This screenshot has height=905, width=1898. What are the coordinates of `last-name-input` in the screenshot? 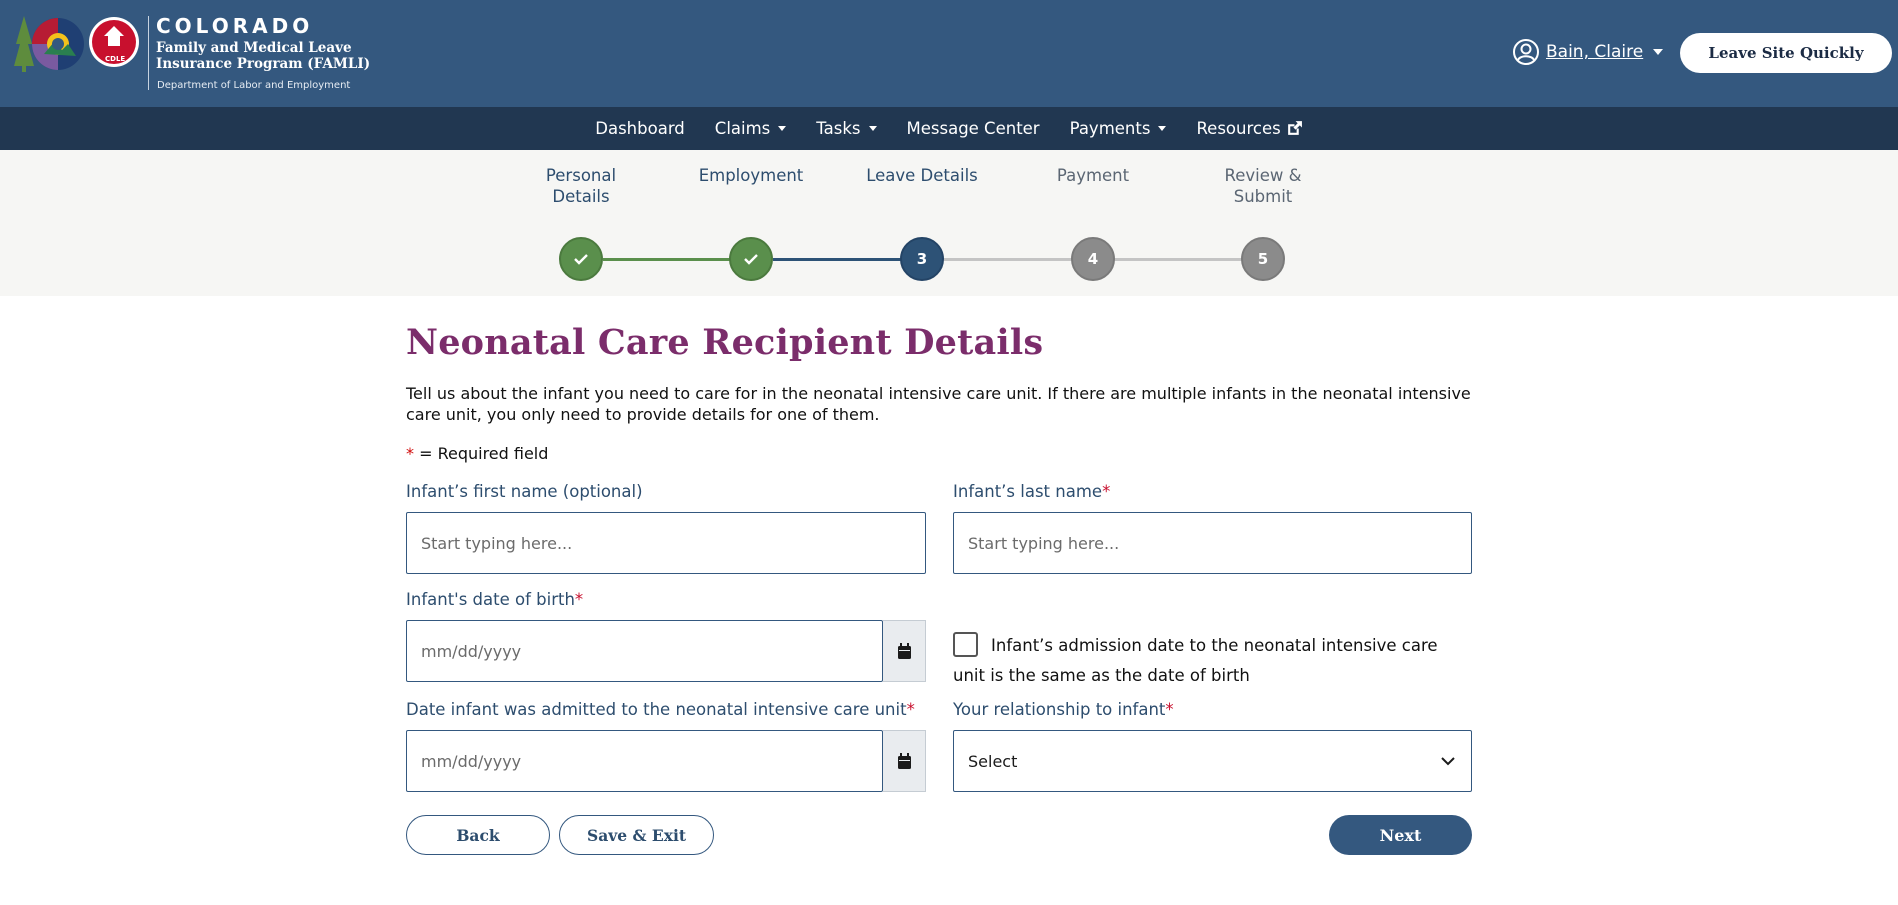 It's located at (1212, 543).